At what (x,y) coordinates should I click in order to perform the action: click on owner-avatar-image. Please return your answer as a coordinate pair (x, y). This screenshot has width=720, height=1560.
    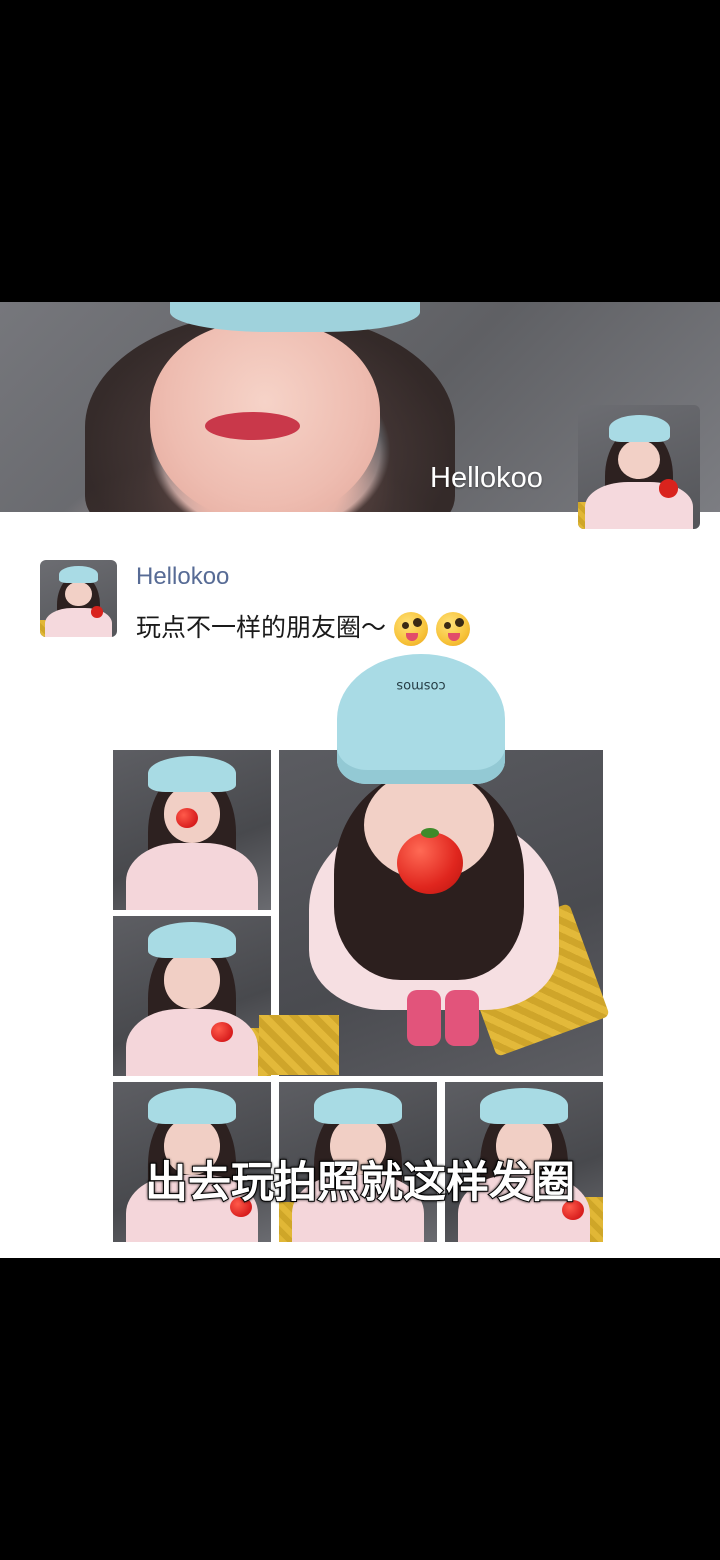
    Looking at the image, I should click on (639, 467).